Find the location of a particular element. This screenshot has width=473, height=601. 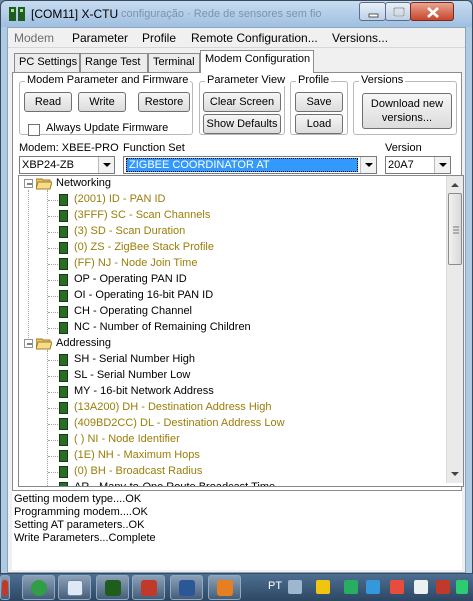

parameter-label: (2001) ID - PAN ID is located at coordinates (120, 199).